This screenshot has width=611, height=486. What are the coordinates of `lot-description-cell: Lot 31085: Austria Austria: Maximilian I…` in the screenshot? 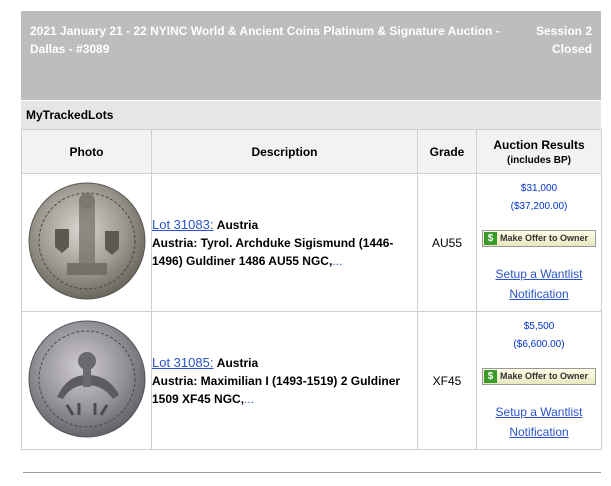 It's located at (284, 380).